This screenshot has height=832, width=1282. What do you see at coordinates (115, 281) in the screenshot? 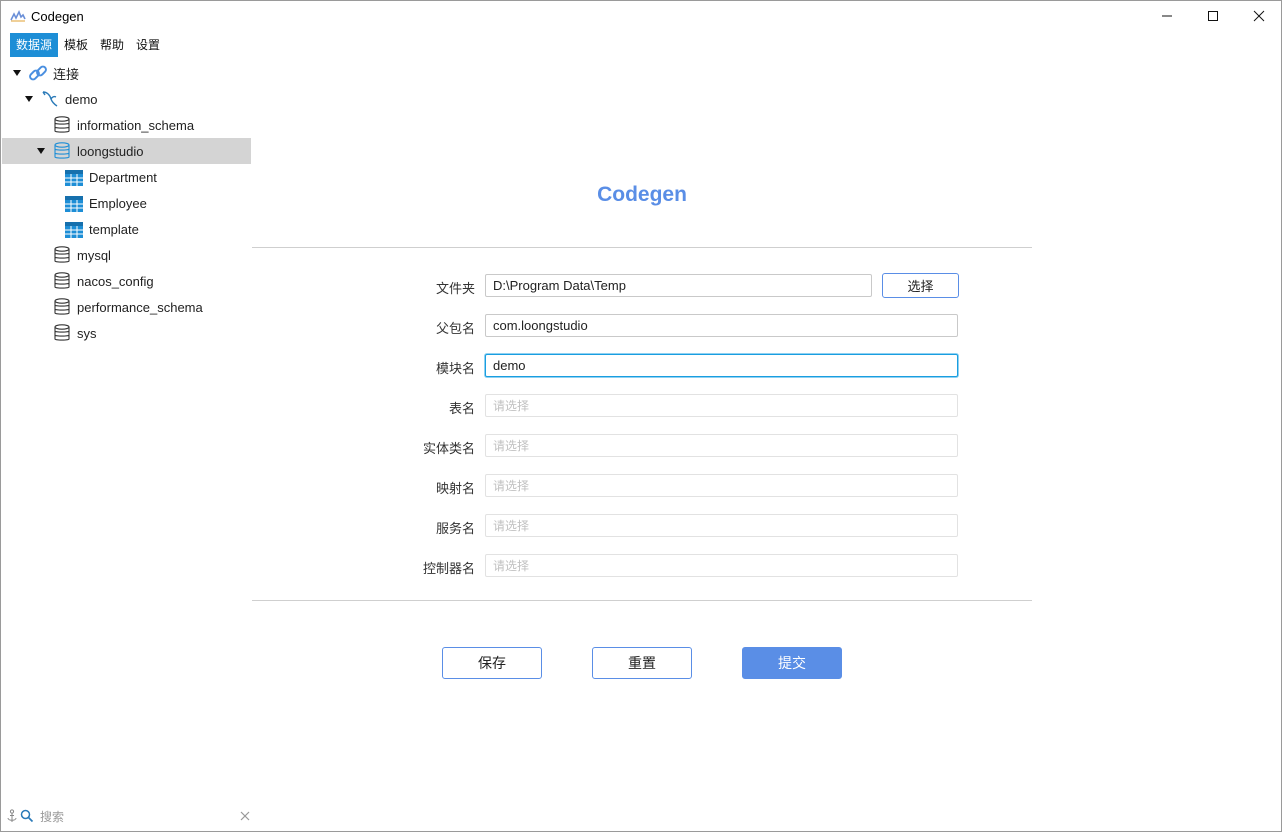
I see `tree-label: nacos_config` at bounding box center [115, 281].